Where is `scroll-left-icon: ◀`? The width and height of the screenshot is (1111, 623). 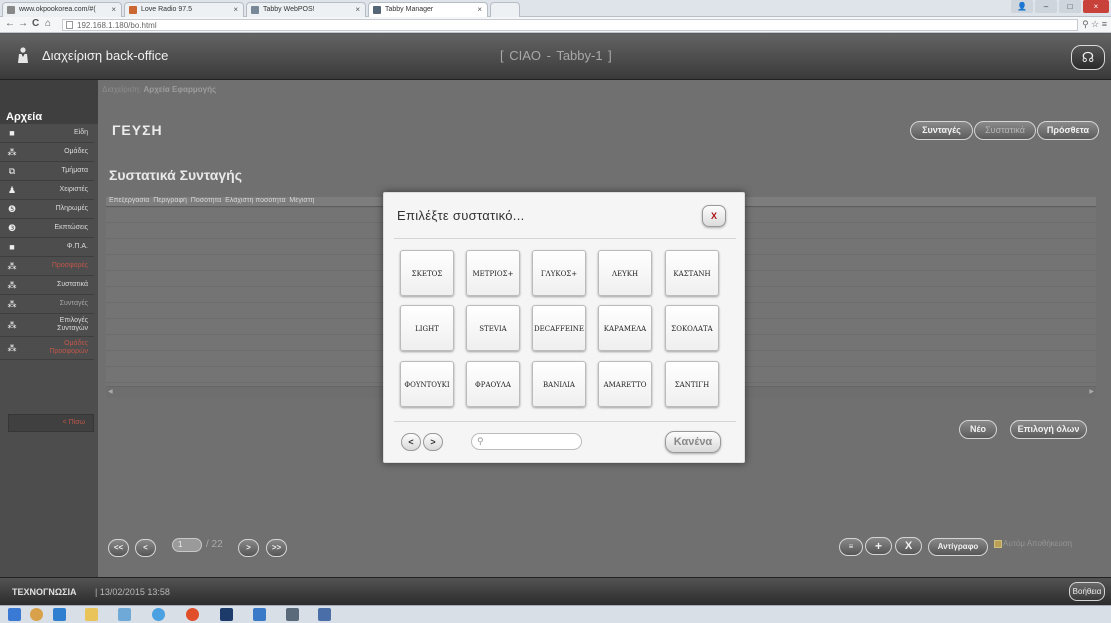 scroll-left-icon: ◀ is located at coordinates (110, 391).